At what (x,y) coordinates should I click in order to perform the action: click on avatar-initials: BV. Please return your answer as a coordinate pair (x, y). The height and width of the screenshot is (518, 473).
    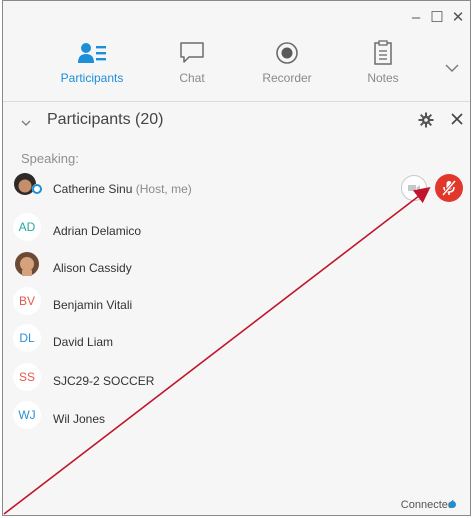
    Looking at the image, I should click on (27, 301).